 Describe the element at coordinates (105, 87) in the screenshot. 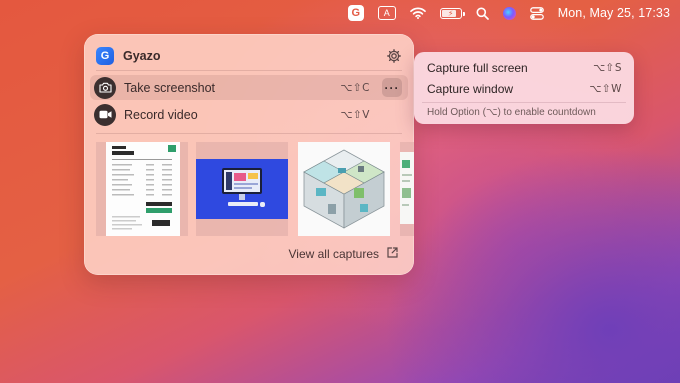

I see `camera-icon` at that location.